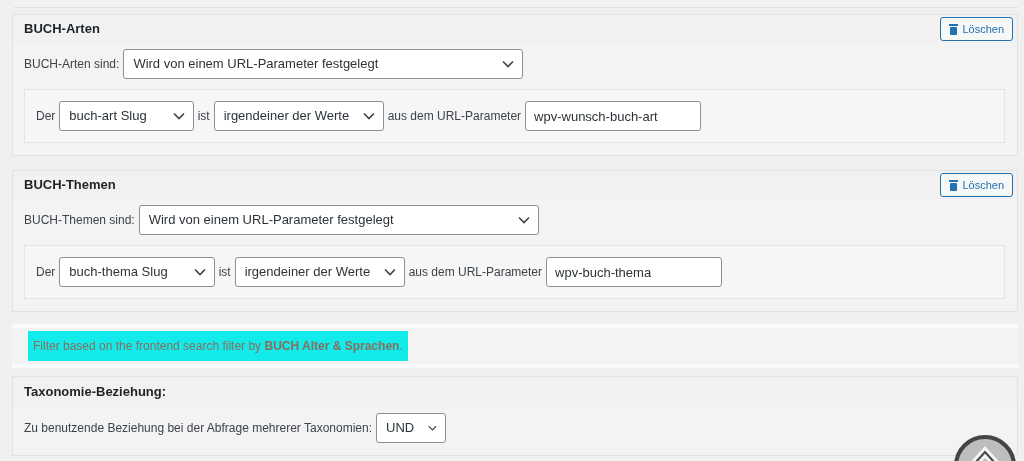  Describe the element at coordinates (126, 116) in the screenshot. I see `dropdown: buch-art Slug` at that location.